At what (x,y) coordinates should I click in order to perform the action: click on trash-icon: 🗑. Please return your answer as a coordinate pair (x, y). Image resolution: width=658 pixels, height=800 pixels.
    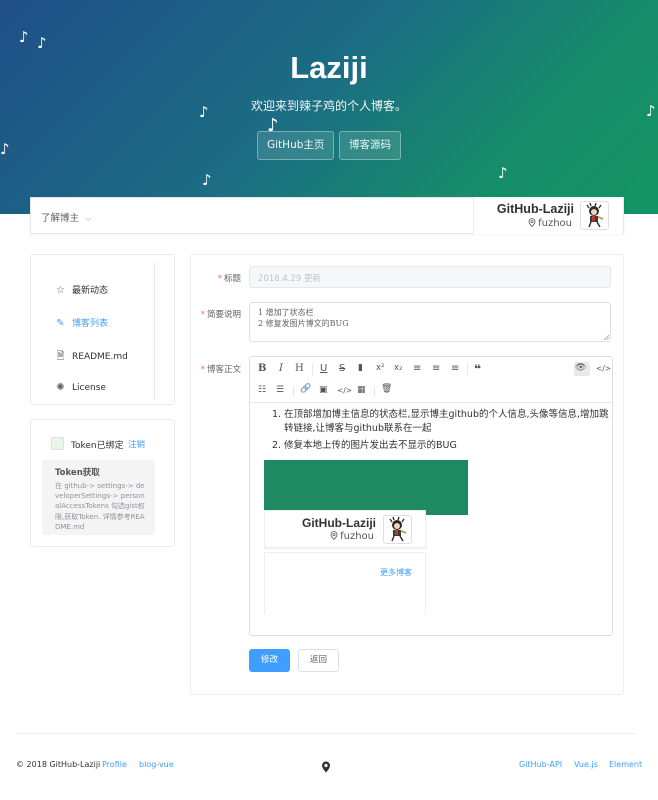
    Looking at the image, I should click on (386, 389).